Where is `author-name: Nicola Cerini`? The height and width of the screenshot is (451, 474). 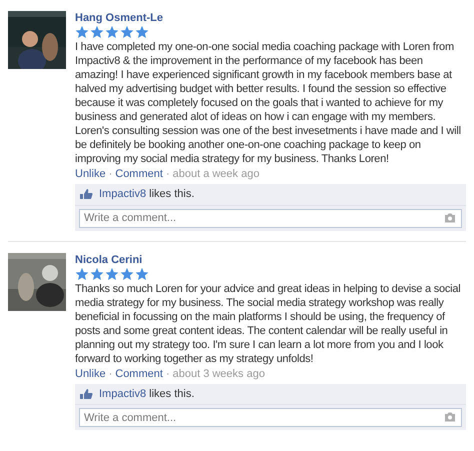 author-name: Nicola Cerini is located at coordinates (270, 259).